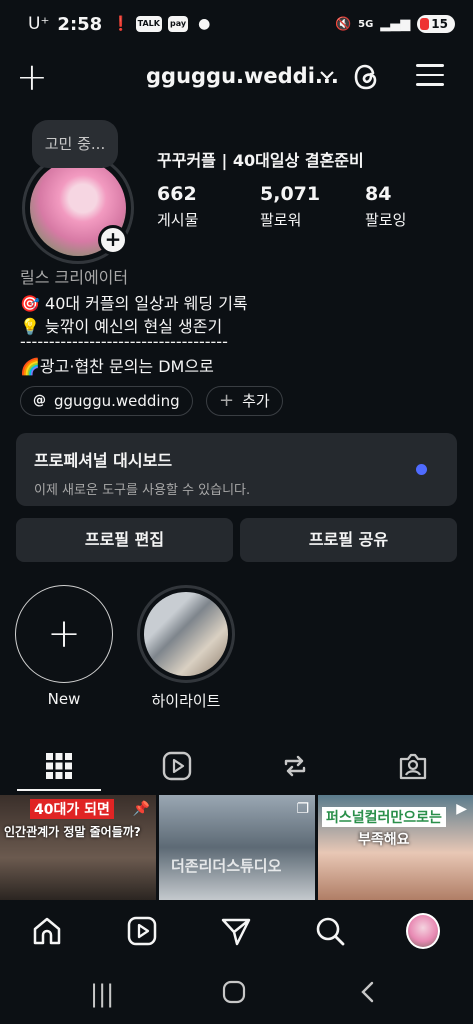 The image size is (473, 1024). I want to click on highlight-cover, so click(186, 634).